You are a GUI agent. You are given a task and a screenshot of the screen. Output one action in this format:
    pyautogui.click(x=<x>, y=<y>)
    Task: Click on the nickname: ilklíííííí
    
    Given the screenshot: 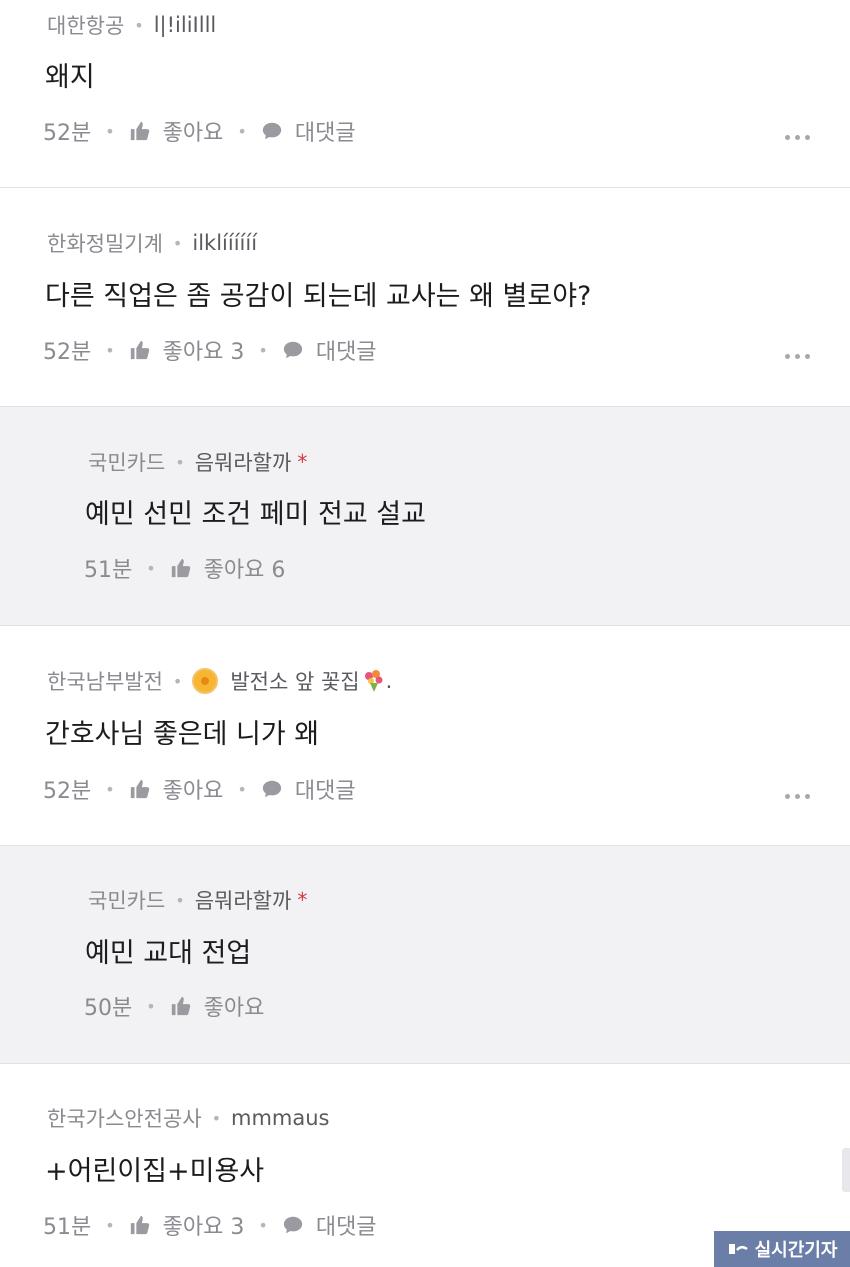 What is the action you would take?
    pyautogui.click(x=224, y=243)
    